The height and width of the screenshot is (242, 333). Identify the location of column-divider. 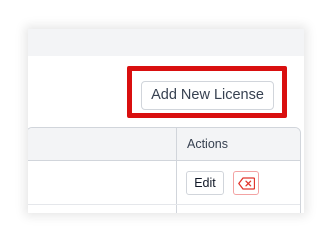
(176, 170).